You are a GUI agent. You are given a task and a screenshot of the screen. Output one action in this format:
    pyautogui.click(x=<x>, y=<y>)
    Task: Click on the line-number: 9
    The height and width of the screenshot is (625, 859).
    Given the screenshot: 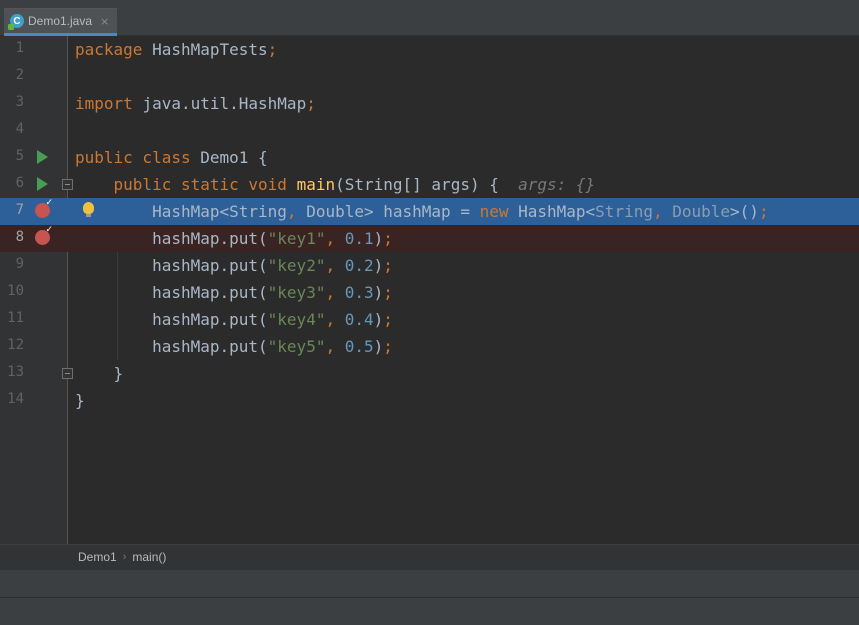 What is the action you would take?
    pyautogui.click(x=12, y=264)
    